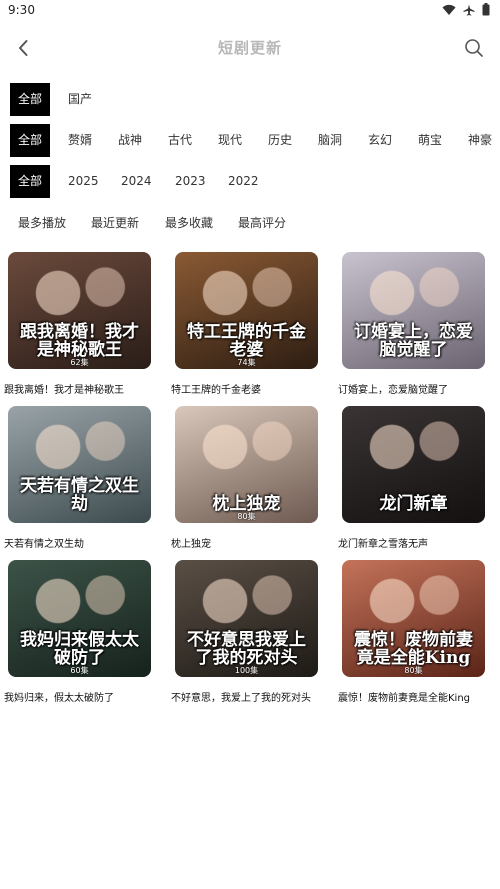 This screenshot has width=500, height=889. Describe the element at coordinates (216, 390) in the screenshot. I see `drama-title: 特工王牌的千金老婆` at that location.